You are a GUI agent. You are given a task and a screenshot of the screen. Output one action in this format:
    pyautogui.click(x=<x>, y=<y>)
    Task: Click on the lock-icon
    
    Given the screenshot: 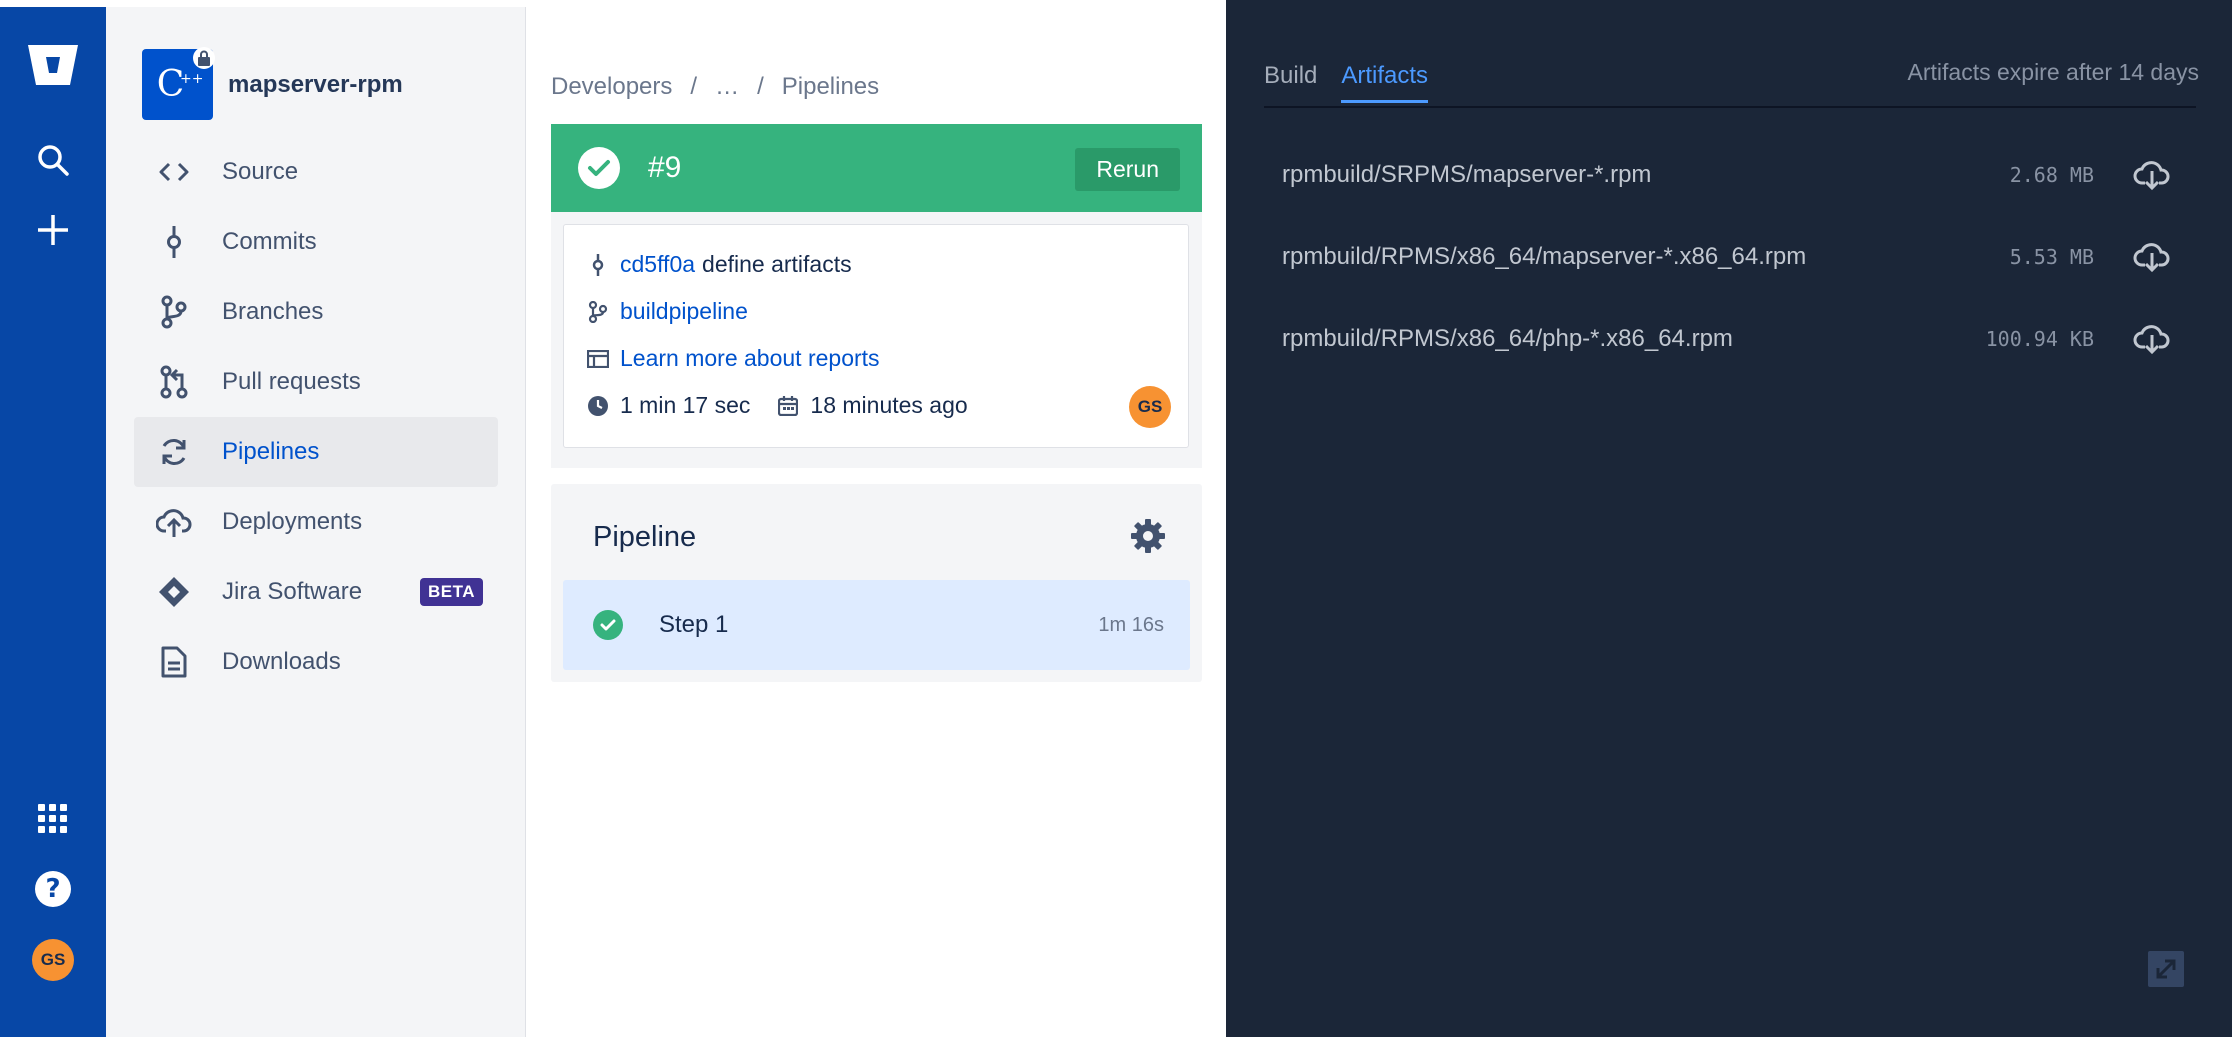 What is the action you would take?
    pyautogui.click(x=204, y=58)
    